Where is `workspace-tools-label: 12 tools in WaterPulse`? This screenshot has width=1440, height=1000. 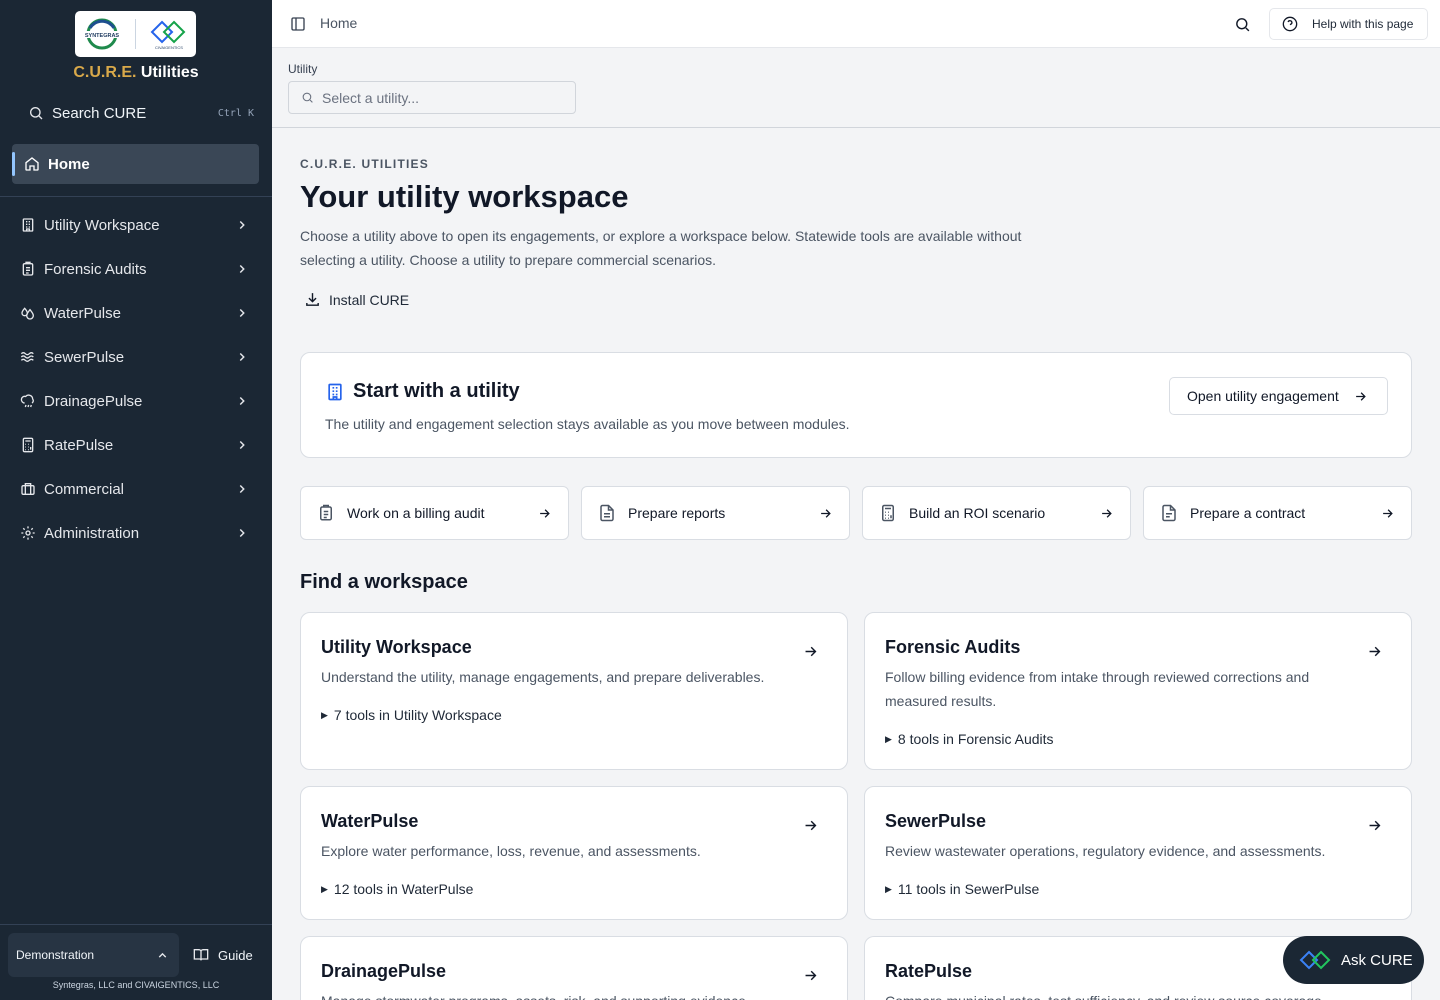 workspace-tools-label: 12 tools in WaterPulse is located at coordinates (403, 889).